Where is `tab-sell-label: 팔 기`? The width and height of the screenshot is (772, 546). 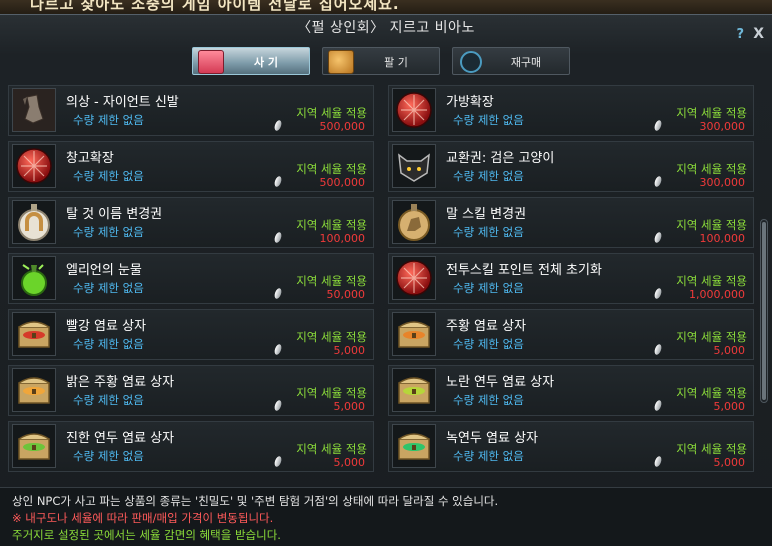 tab-sell-label: 팔 기 is located at coordinates (396, 62).